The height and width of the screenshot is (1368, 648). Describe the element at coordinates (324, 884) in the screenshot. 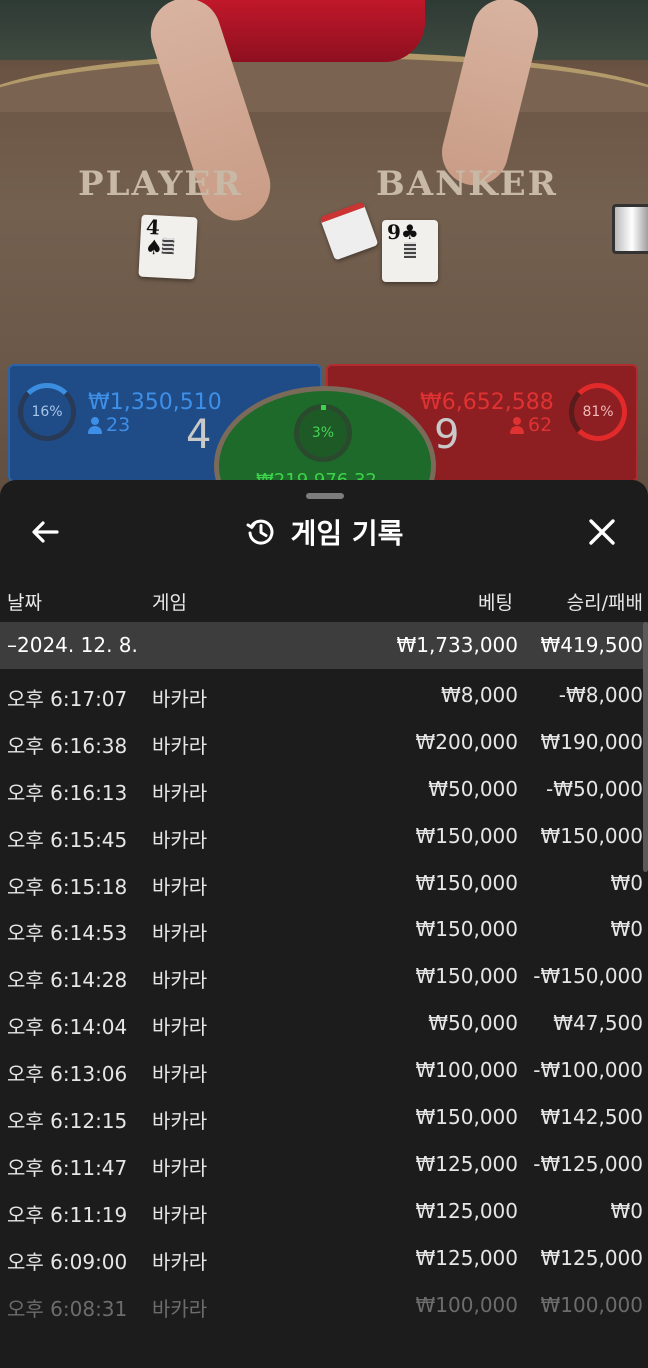

I see `history-row: 오후 6:15:18 바카라 ₩150,000 ₩0` at that location.